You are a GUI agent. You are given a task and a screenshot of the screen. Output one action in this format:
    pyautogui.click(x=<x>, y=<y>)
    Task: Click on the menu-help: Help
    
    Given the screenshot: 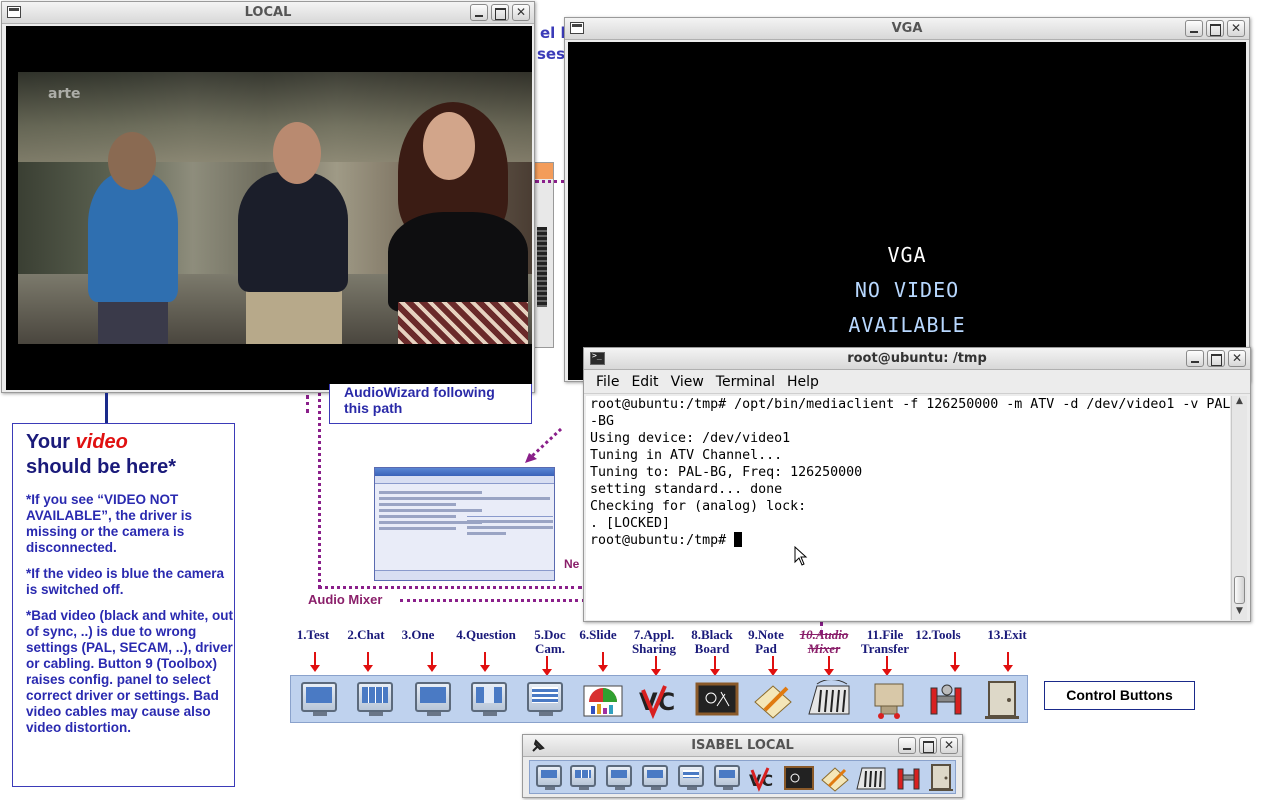 What is the action you would take?
    pyautogui.click(x=803, y=381)
    